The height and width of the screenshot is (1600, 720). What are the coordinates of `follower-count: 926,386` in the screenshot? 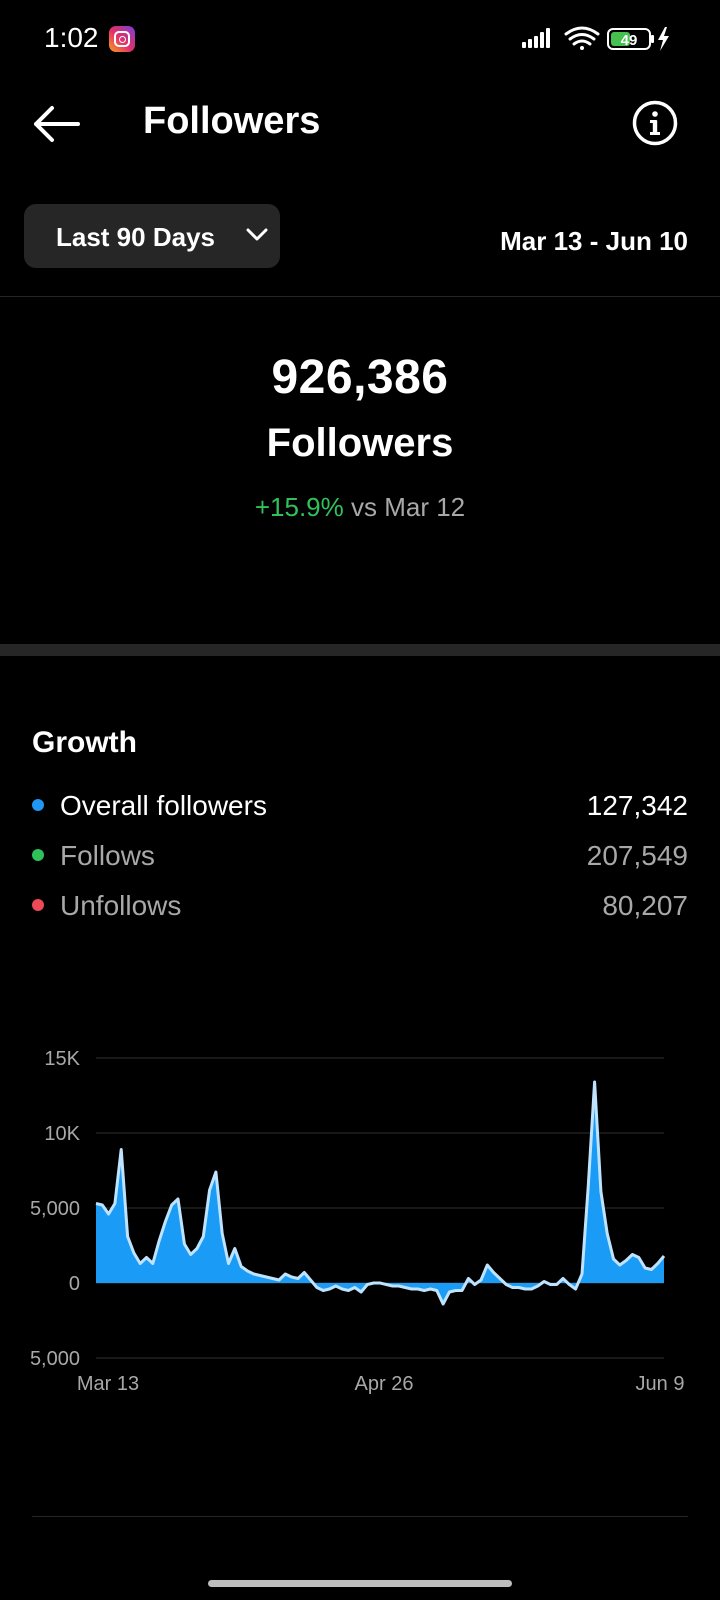 It's located at (360, 377).